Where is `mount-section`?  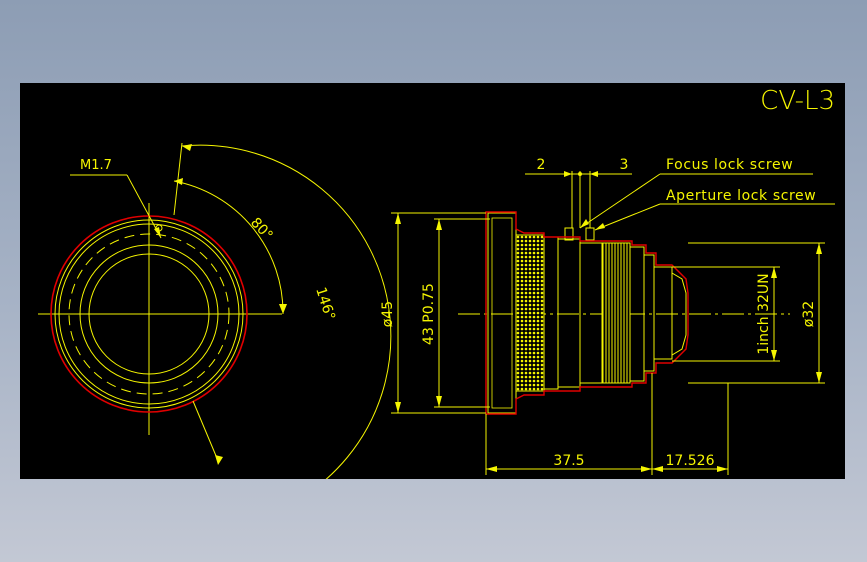
mount-section is located at coordinates (663, 313).